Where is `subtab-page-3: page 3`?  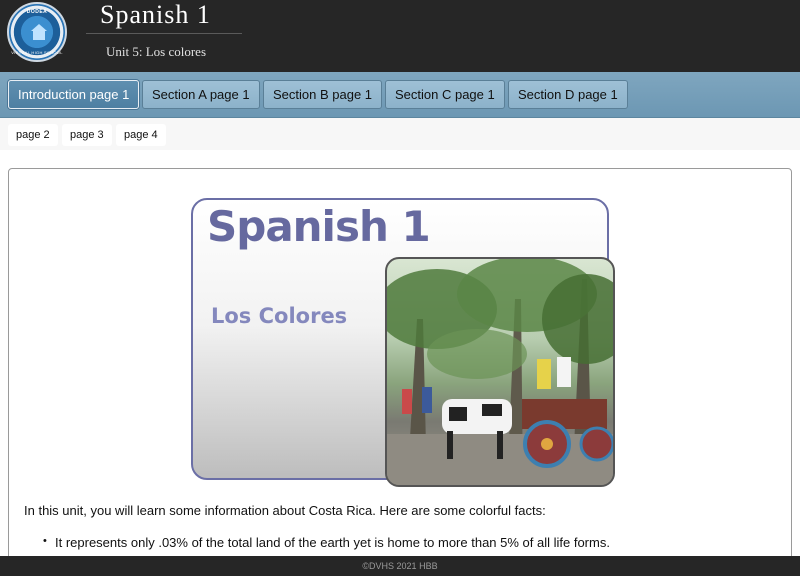
subtab-page-3: page 3 is located at coordinates (87, 135).